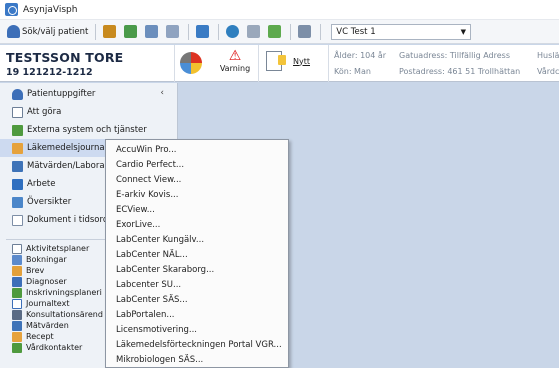 The height and width of the screenshot is (368, 559). What do you see at coordinates (352, 71) in the screenshot?
I see `patient-gender: Kön: Man` at bounding box center [352, 71].